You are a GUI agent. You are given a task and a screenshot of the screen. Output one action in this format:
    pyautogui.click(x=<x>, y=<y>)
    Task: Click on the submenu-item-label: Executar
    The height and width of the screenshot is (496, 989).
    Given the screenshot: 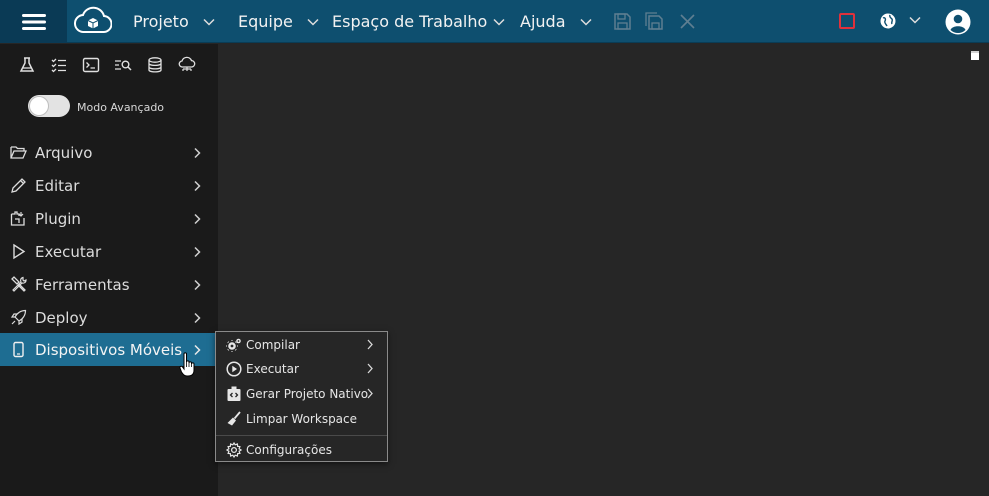 What is the action you would take?
    pyautogui.click(x=272, y=369)
    